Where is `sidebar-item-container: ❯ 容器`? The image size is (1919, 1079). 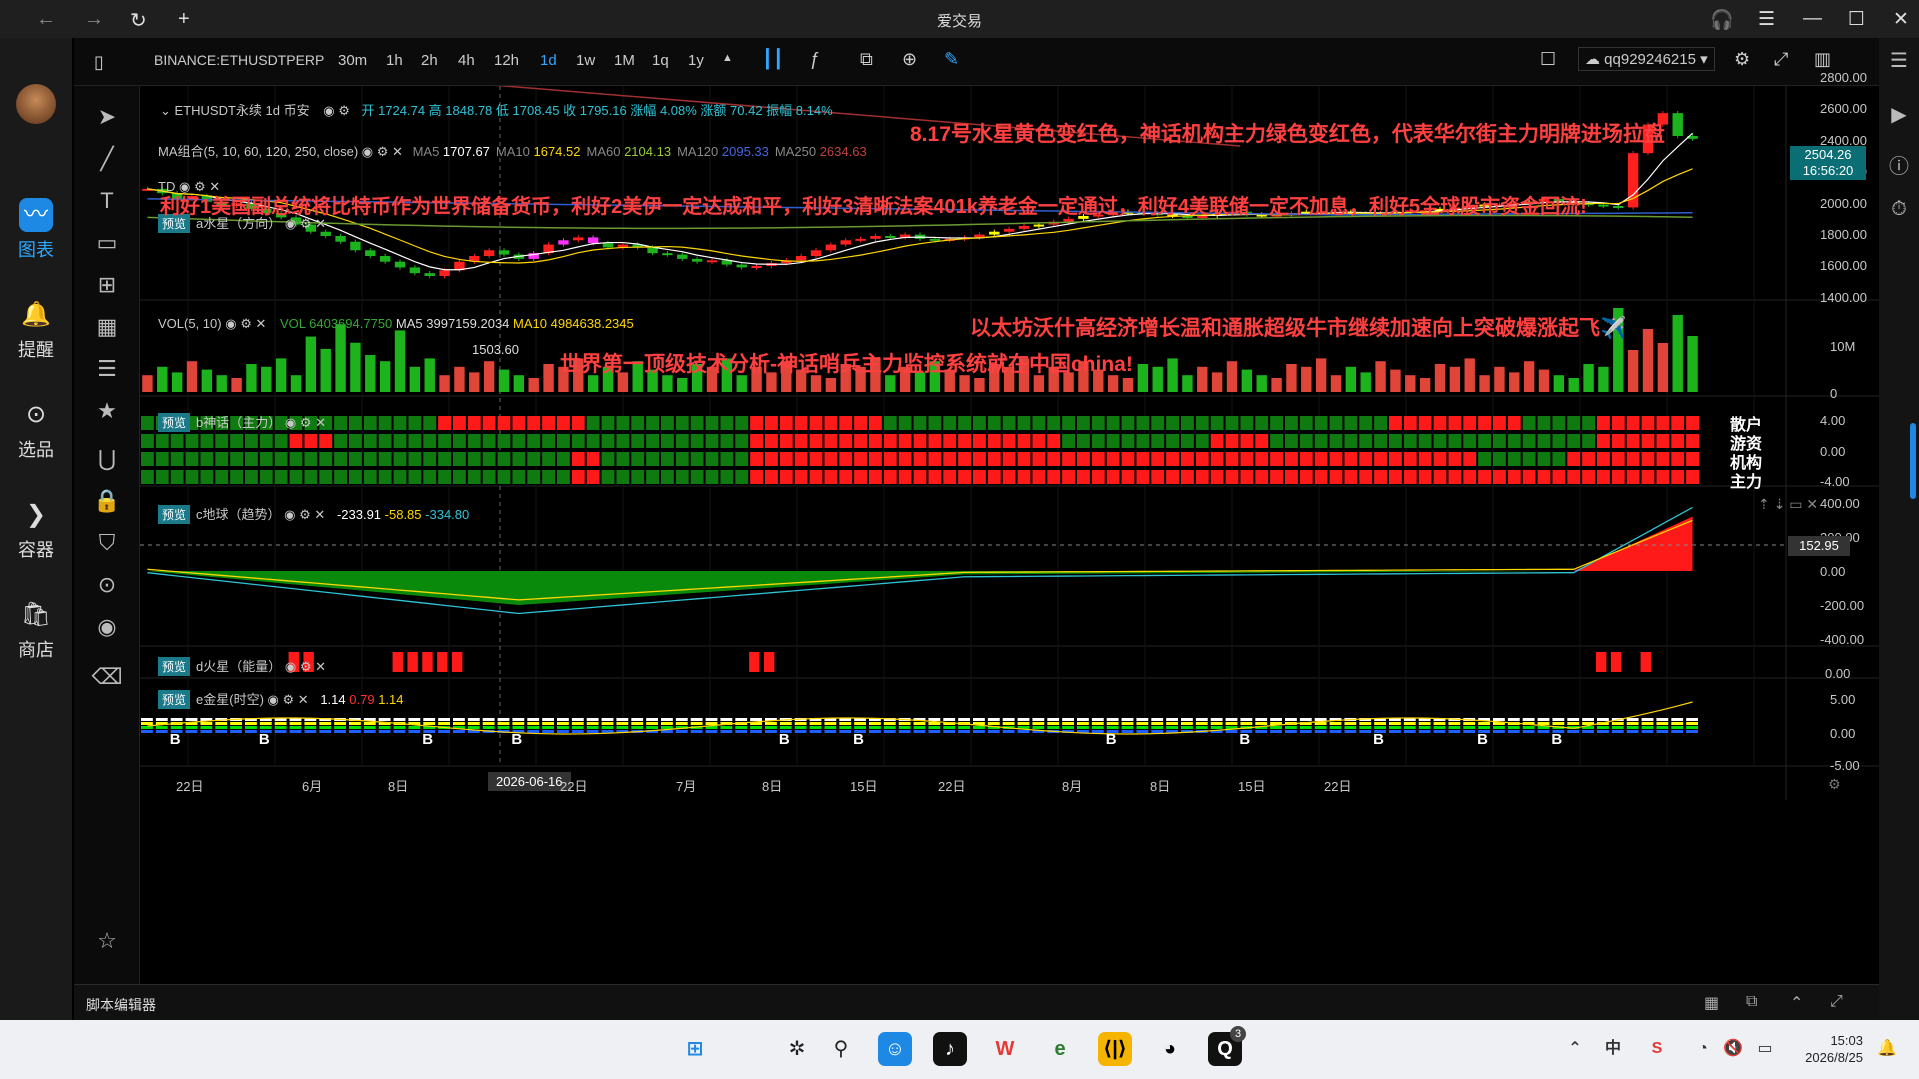 sidebar-item-container: ❯ 容器 is located at coordinates (36, 530).